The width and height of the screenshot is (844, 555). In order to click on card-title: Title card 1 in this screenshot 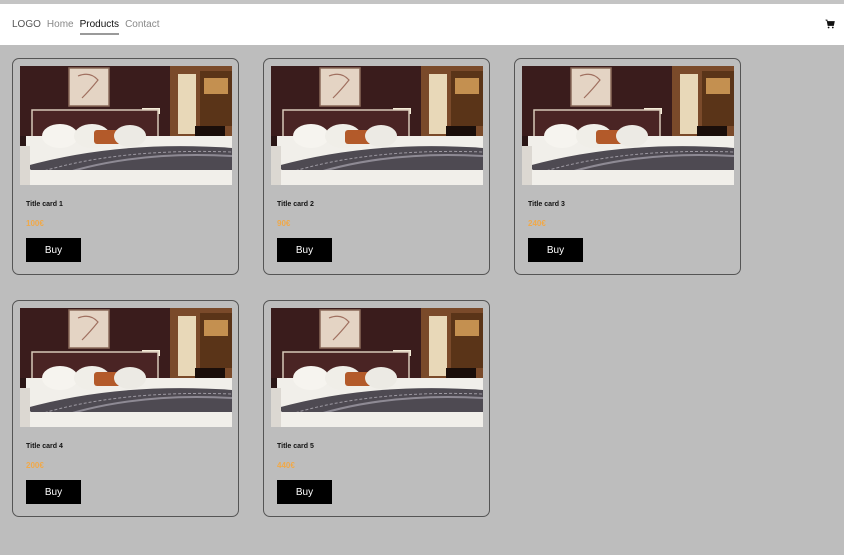, I will do `click(44, 204)`.